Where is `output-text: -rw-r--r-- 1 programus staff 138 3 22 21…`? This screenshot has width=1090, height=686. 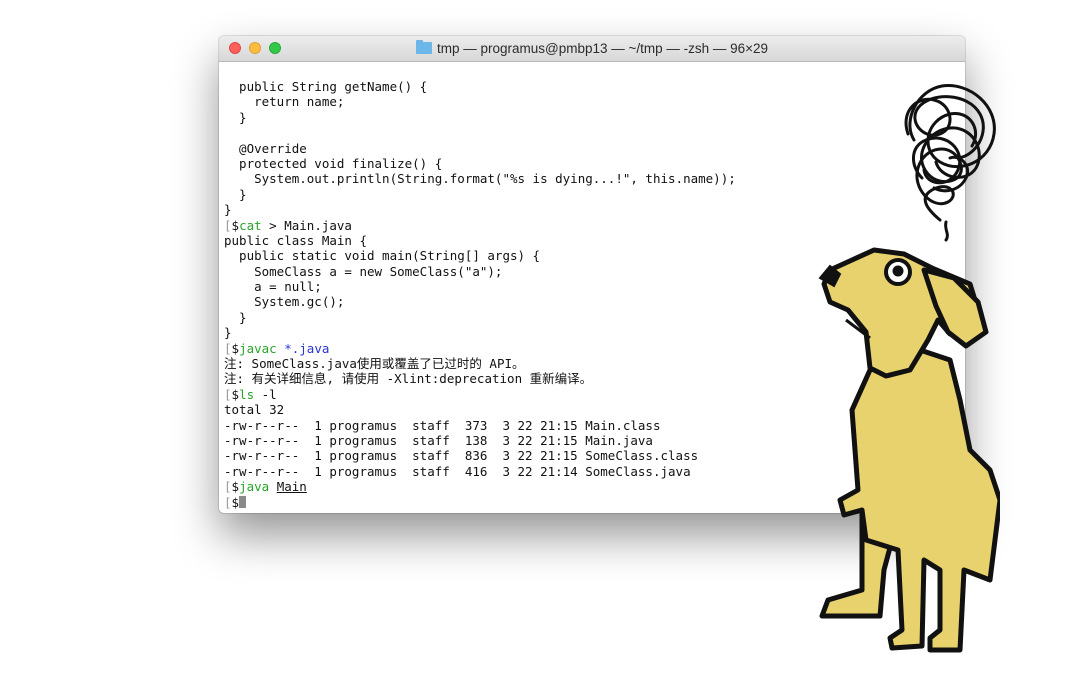
output-text: -rw-r--r-- 1 programus staff 138 3 22 21… is located at coordinates (438, 440).